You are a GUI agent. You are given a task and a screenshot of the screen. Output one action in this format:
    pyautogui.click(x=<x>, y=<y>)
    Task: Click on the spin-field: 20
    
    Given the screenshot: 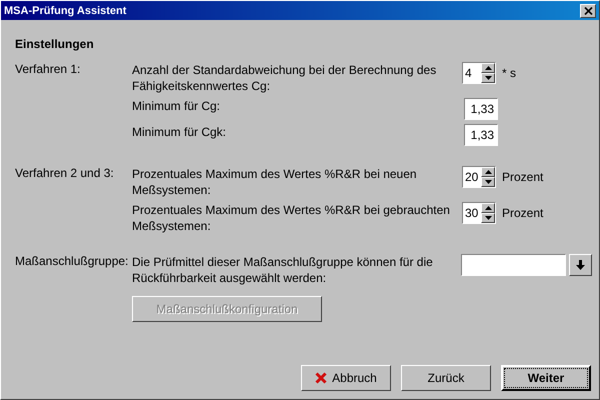 What is the action you would take?
    pyautogui.click(x=479, y=177)
    